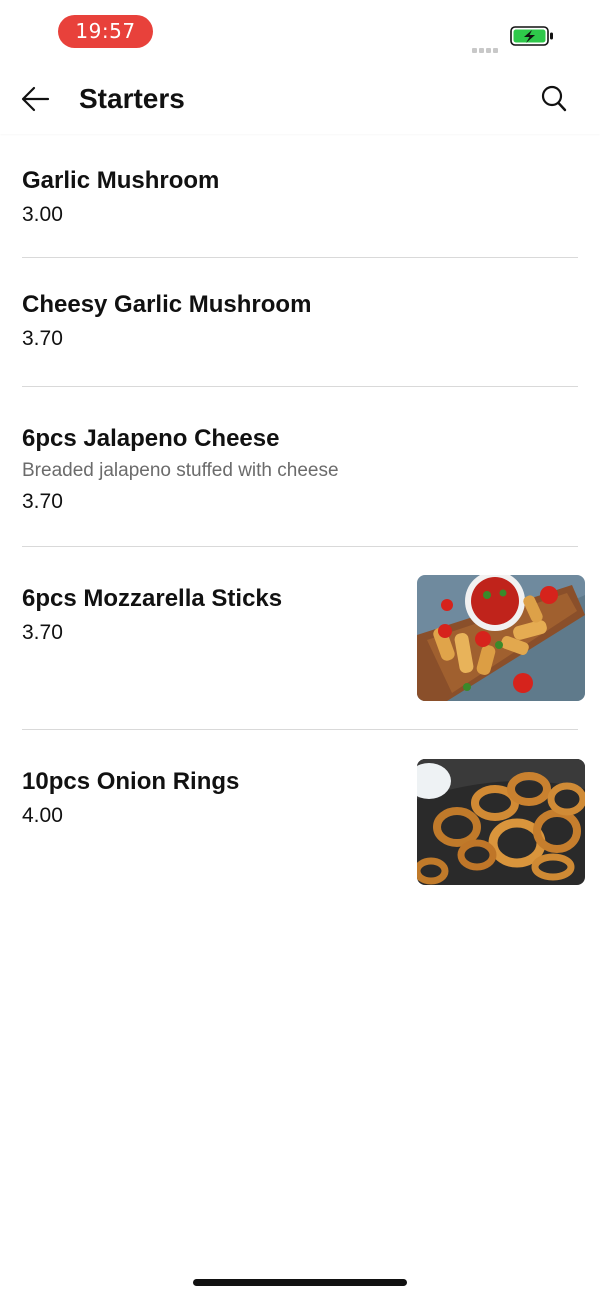 The height and width of the screenshot is (1298, 600). Describe the element at coordinates (303, 638) in the screenshot. I see `menu-item: 6pcs Mozzarella Sticks 3.70` at that location.